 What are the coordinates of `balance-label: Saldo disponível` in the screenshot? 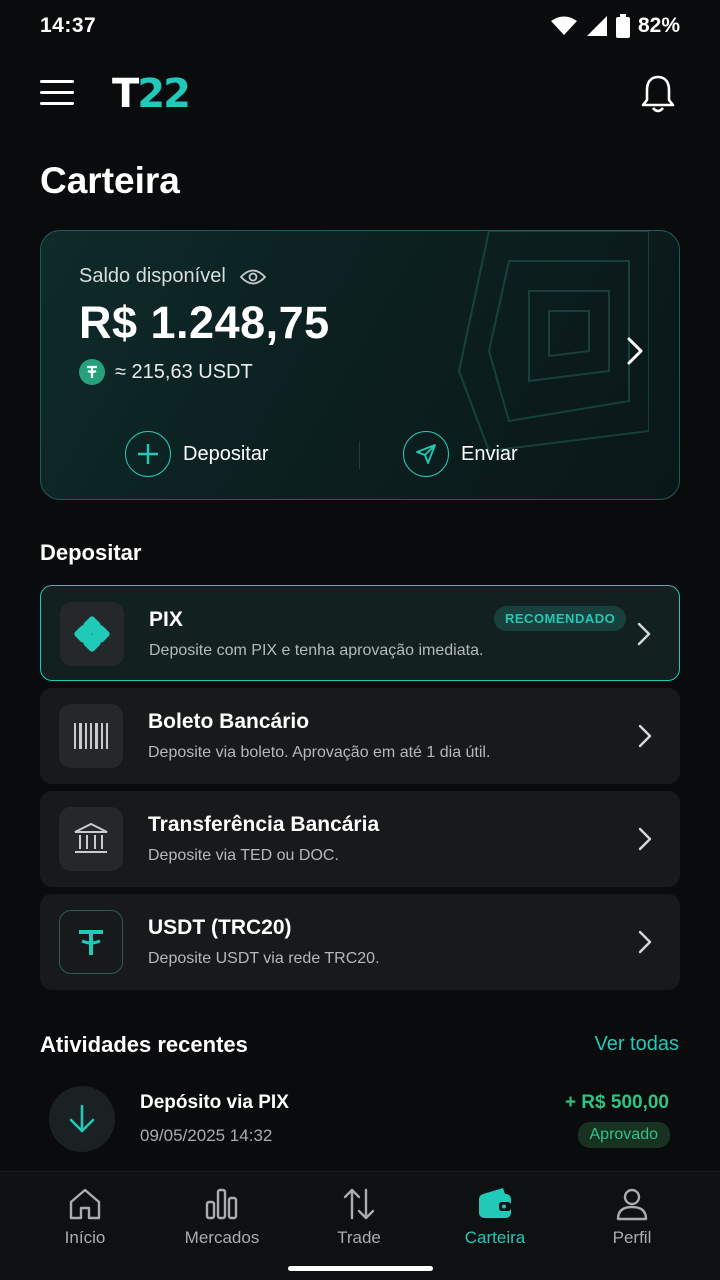 It's located at (172, 276).